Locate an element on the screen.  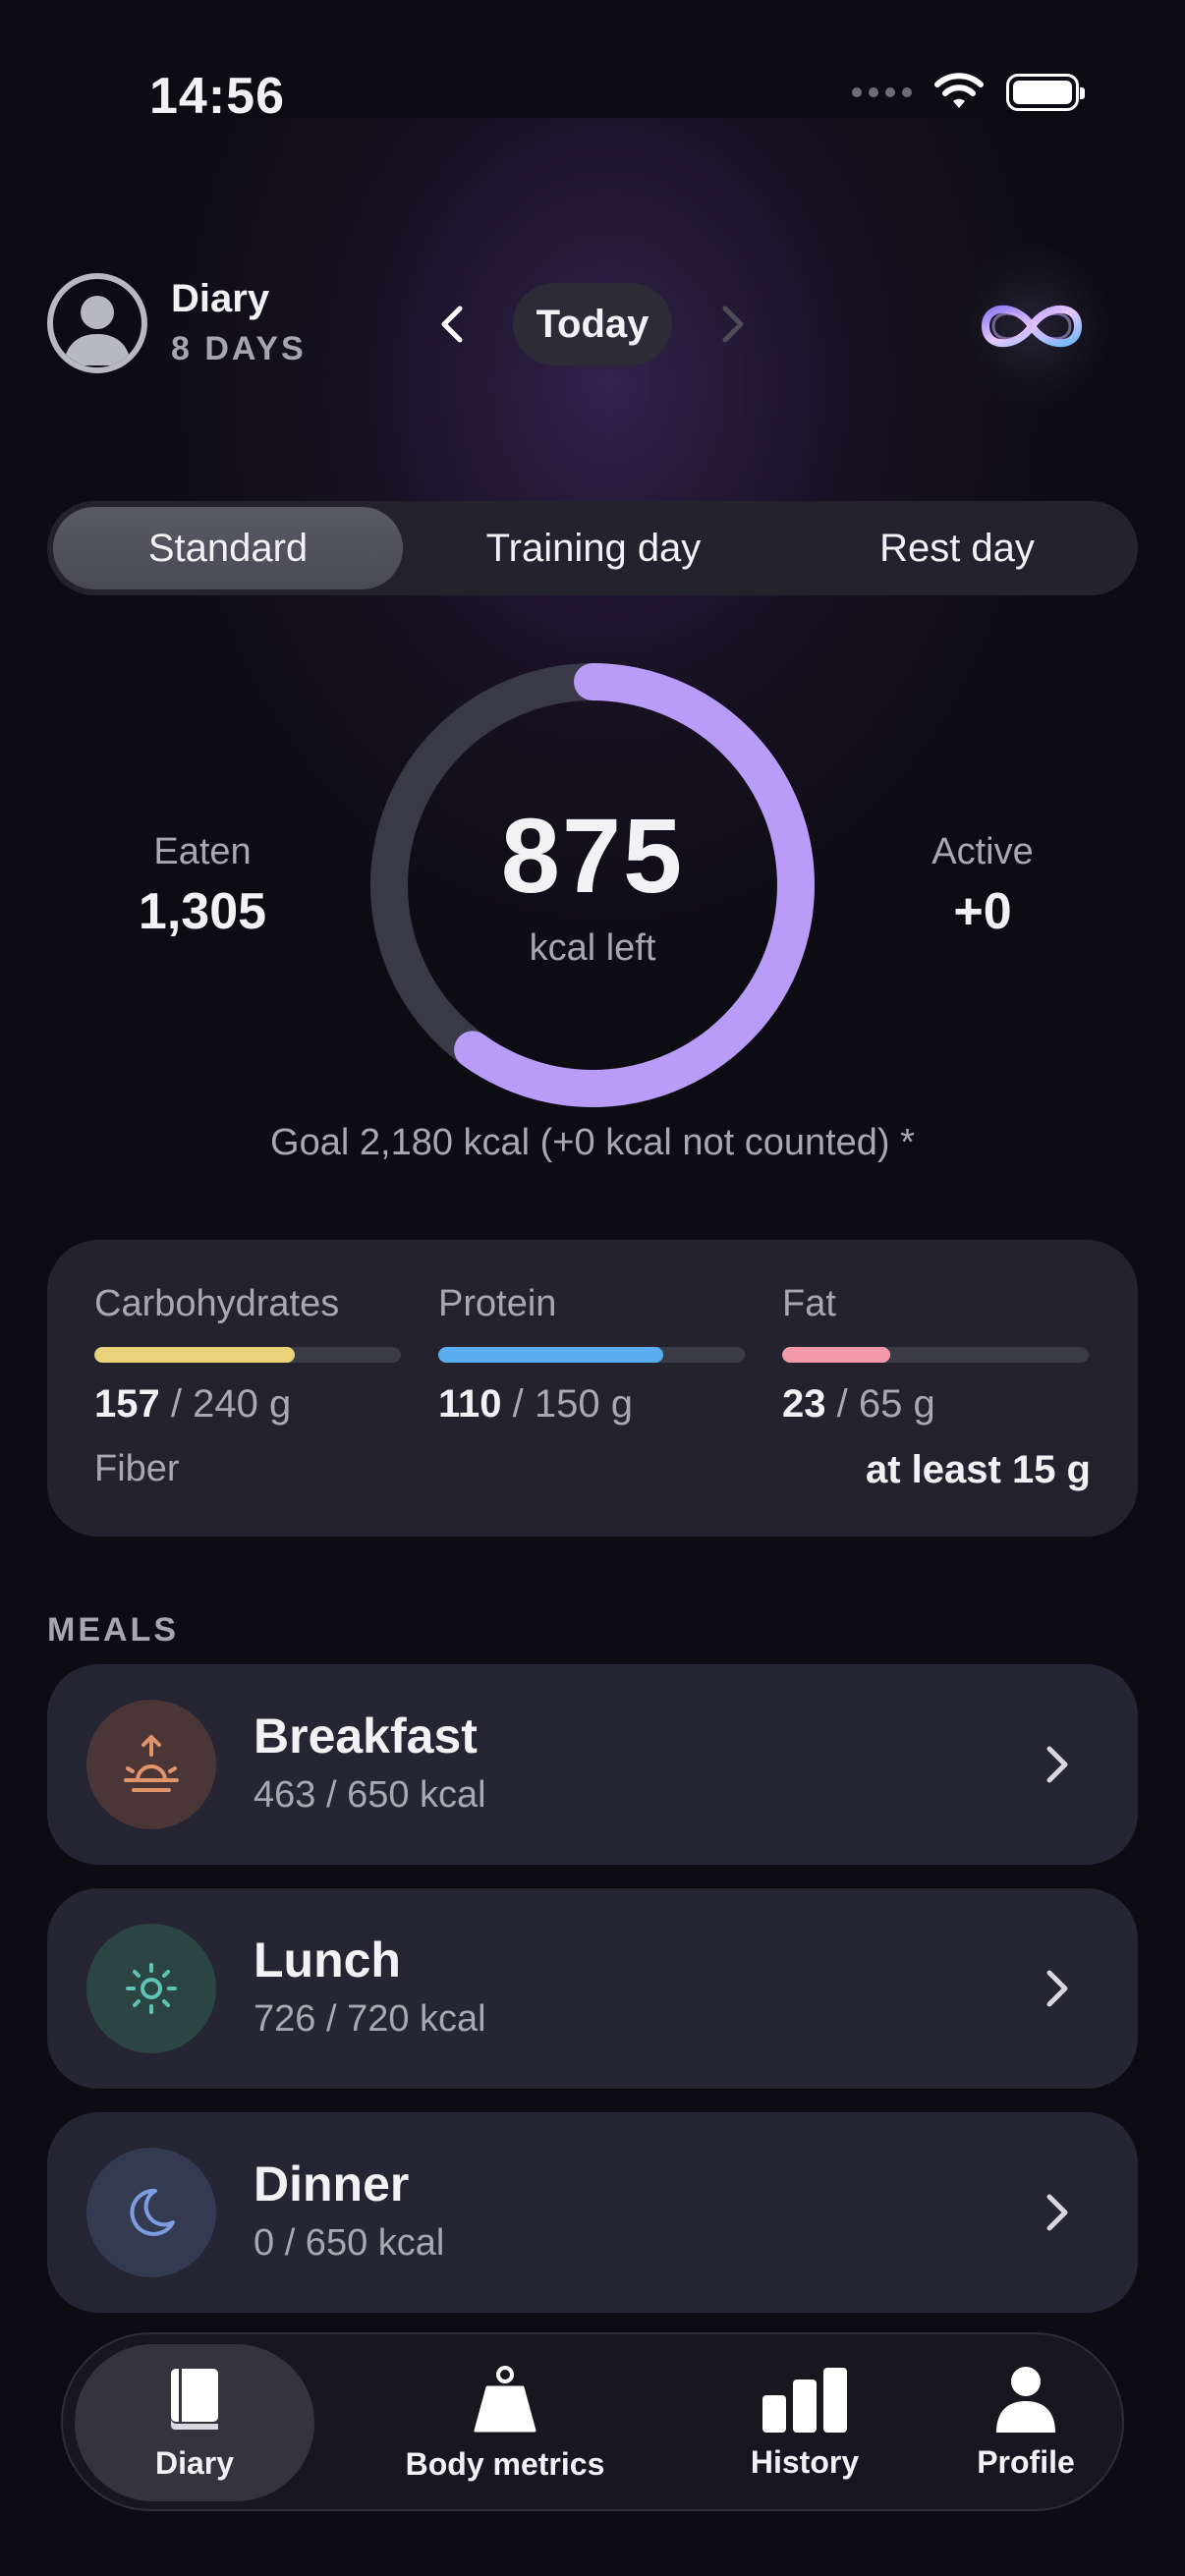
goal-text: Goal 2,180 kcal (+0 kcal not counted) * is located at coordinates (592, 1143).